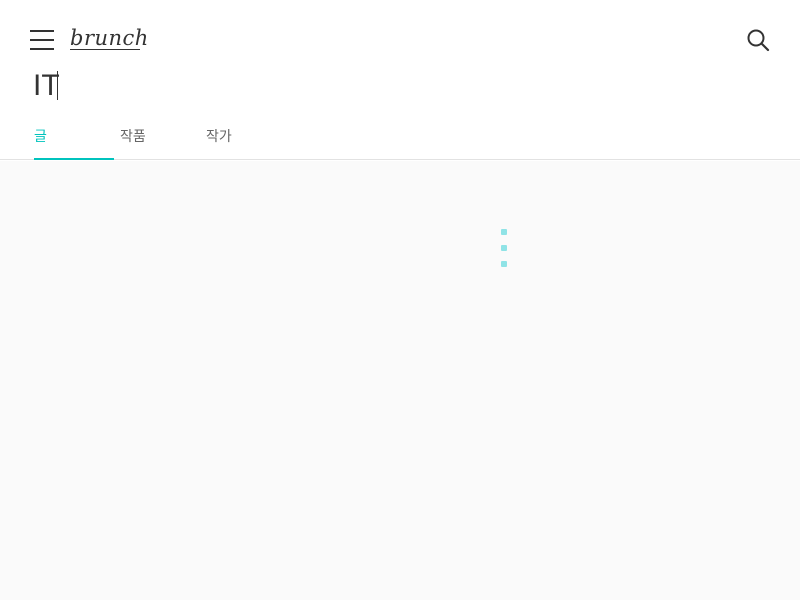  I want to click on search-result-tabs: 글 작품 작가, so click(400, 138).